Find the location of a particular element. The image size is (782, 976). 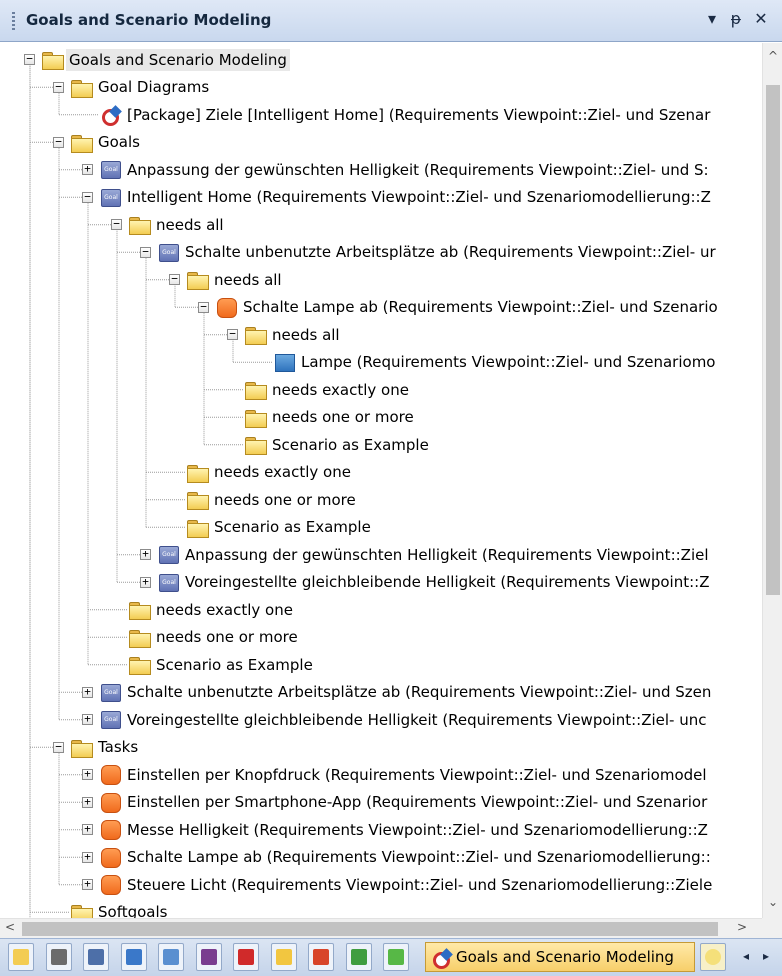

tab-scroll-left-icon: ◂ is located at coordinates (746, 956).